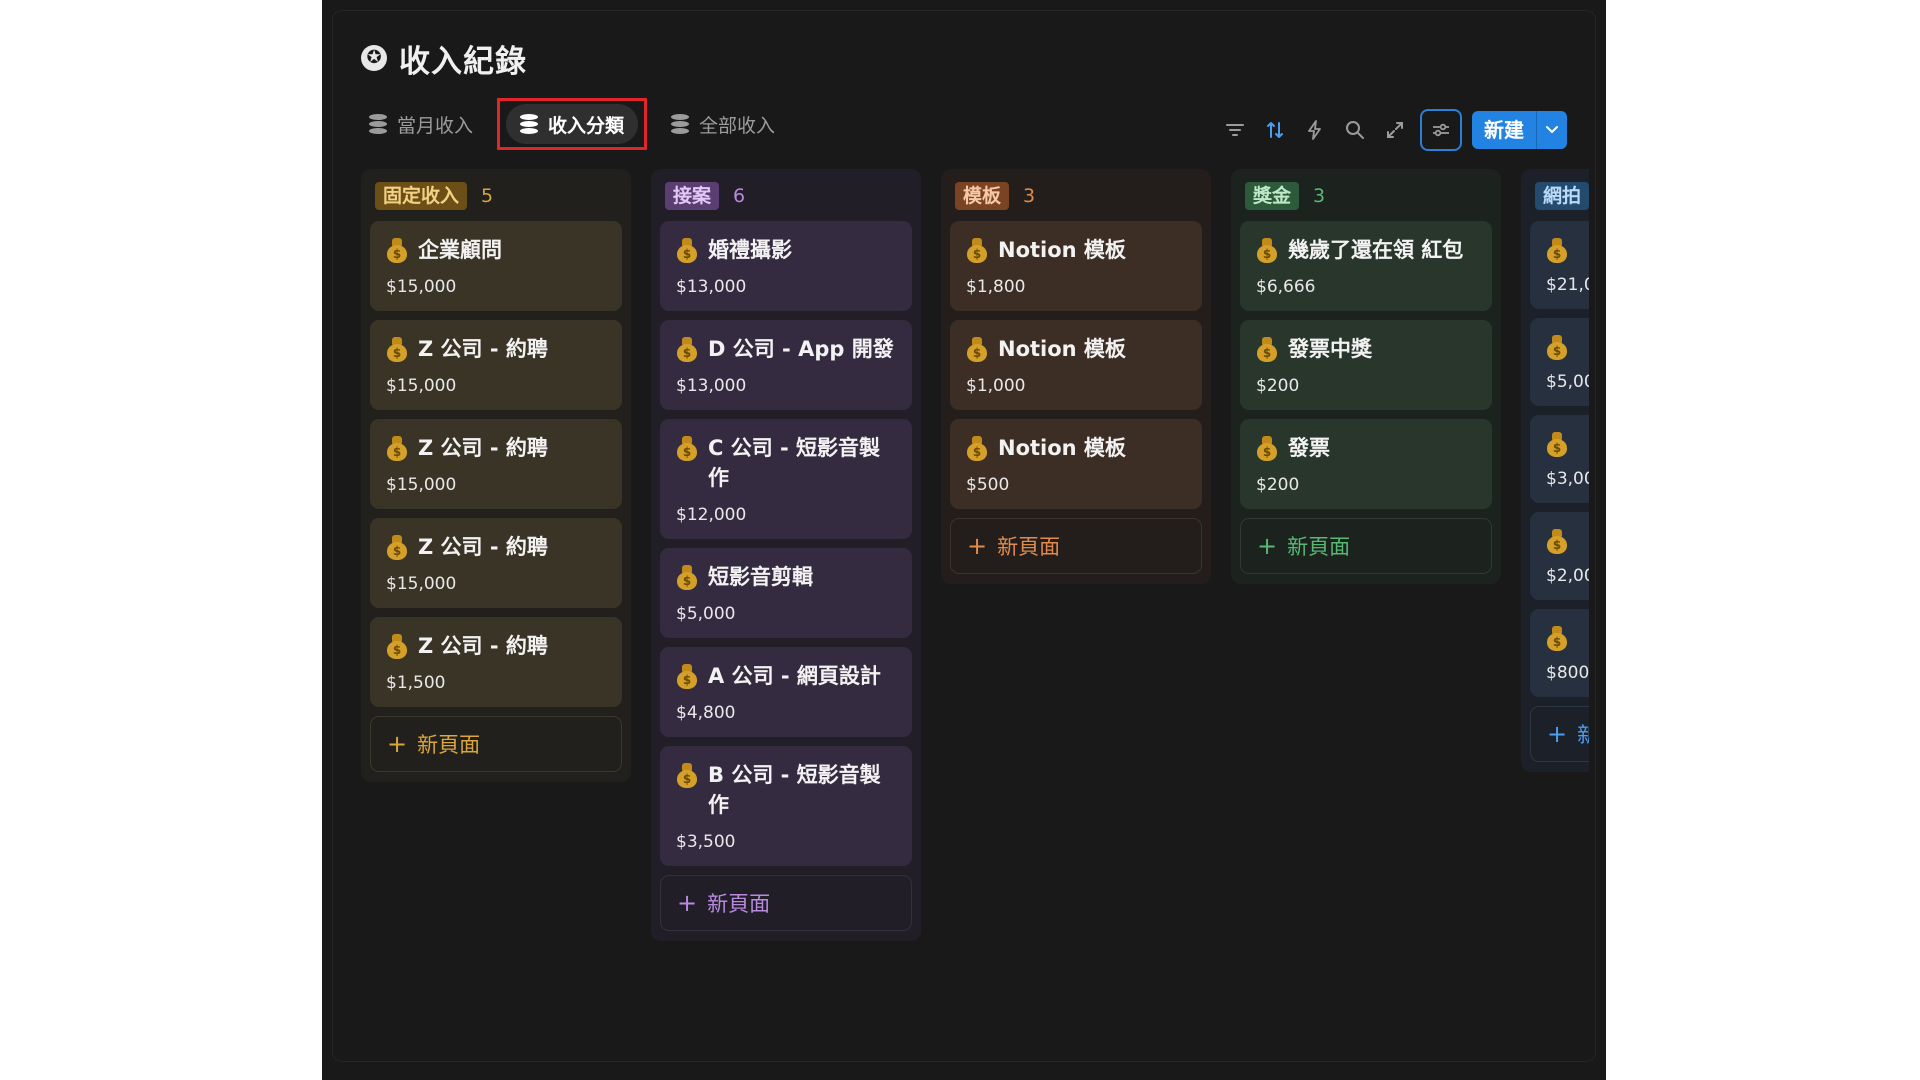 The width and height of the screenshot is (1920, 1080). Describe the element at coordinates (1076, 448) in the screenshot. I see `card-title-row: $ Notion 模板` at that location.